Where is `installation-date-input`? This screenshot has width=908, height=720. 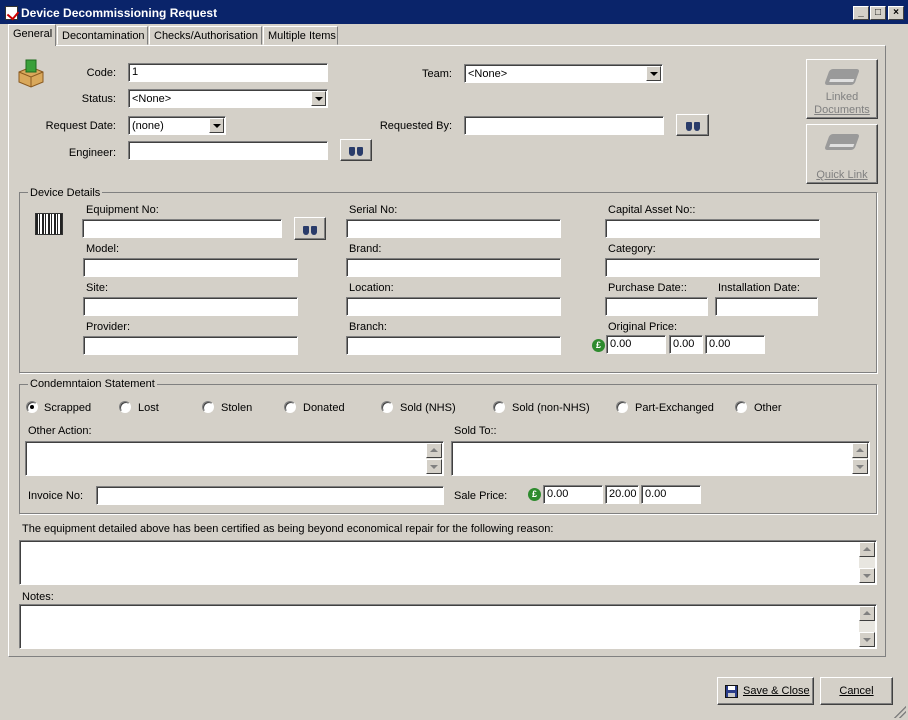
installation-date-input is located at coordinates (766, 306).